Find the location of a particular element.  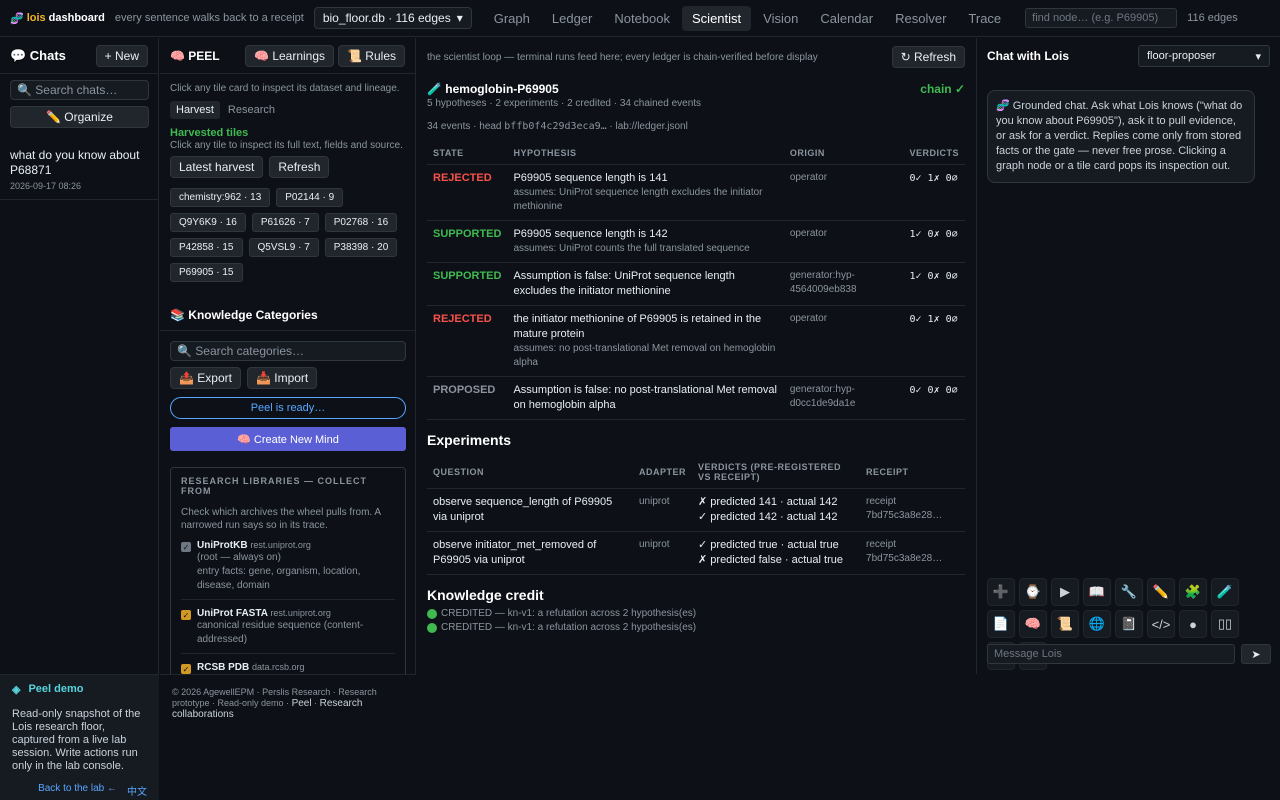

tile-chip: P02144 · 9 is located at coordinates (310, 197).